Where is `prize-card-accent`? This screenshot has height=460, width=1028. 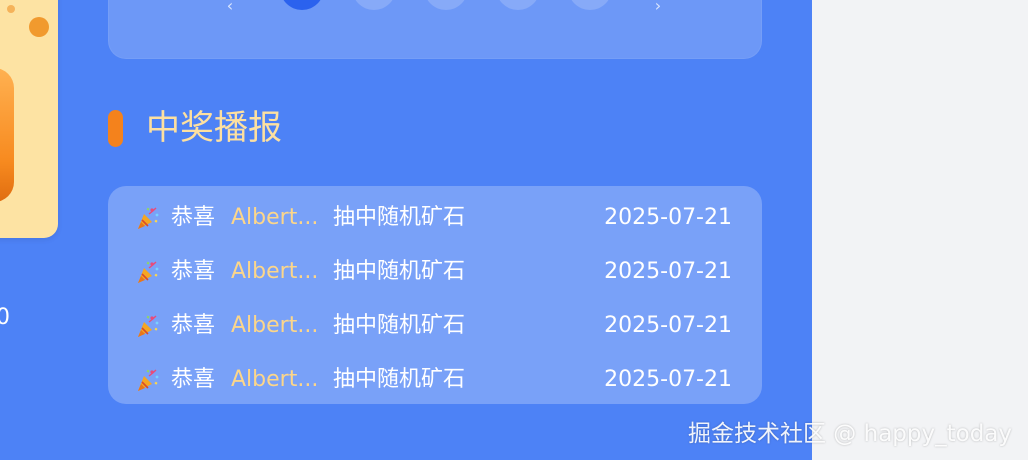 prize-card-accent is located at coordinates (7, 135).